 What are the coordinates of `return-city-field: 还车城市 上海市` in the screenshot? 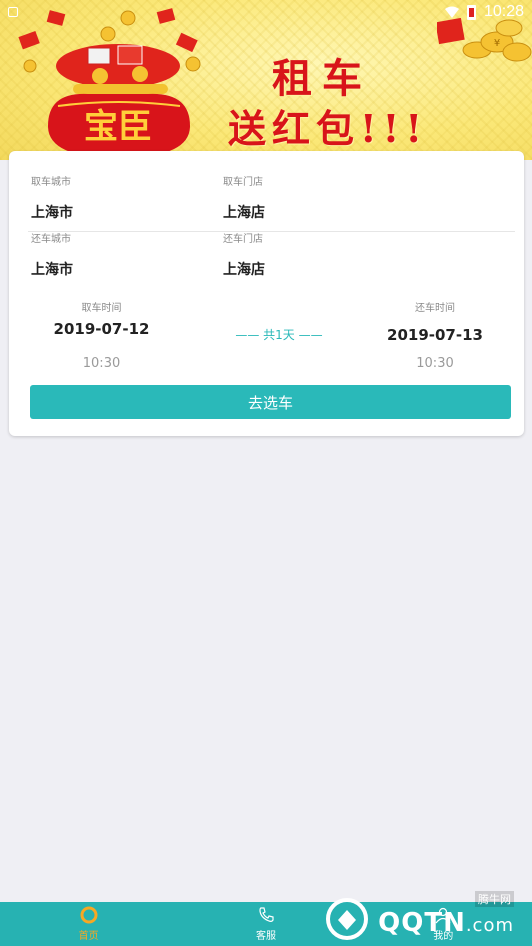 It's located at (52, 256).